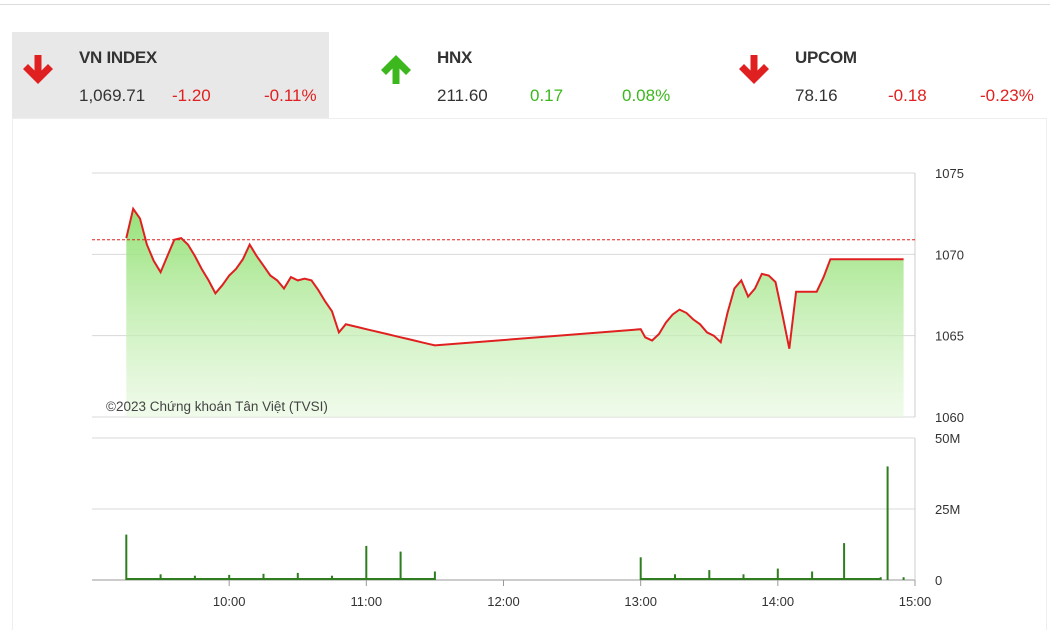 The image size is (1050, 630). I want to click on volume-tick-label: 25M, so click(947, 509).